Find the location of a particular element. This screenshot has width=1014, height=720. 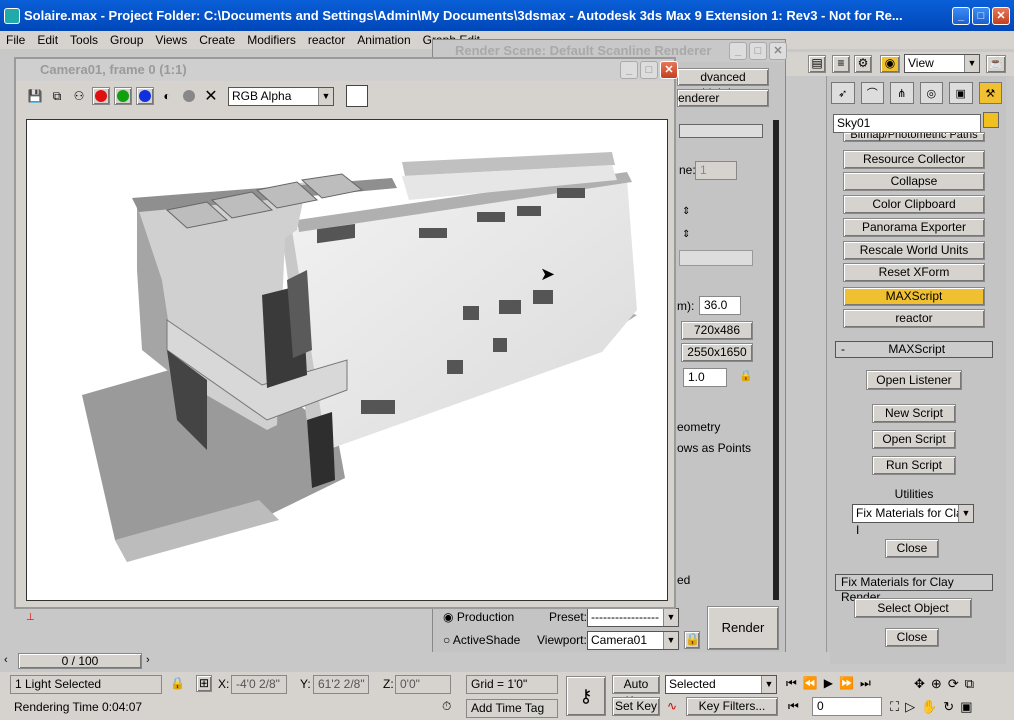

close-button: ✕ is located at coordinates (1001, 16).